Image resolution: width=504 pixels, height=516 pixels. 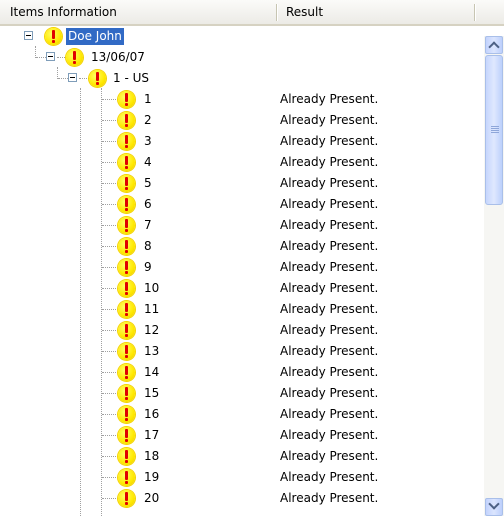 What do you see at coordinates (148, 99) in the screenshot?
I see `tree-leaf-label: 1` at bounding box center [148, 99].